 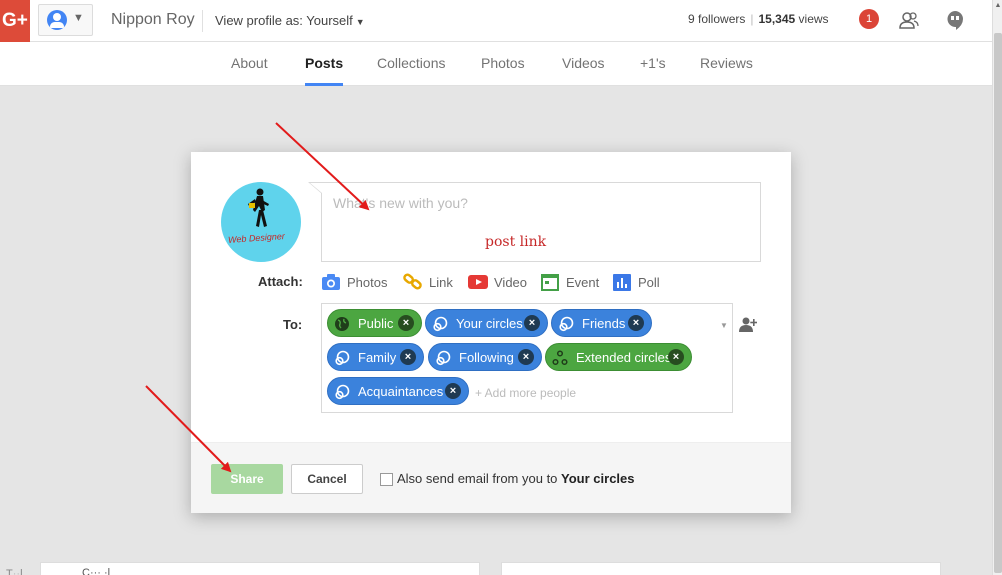 I want to click on account-switcher-button: ▼, so click(x=65, y=20).